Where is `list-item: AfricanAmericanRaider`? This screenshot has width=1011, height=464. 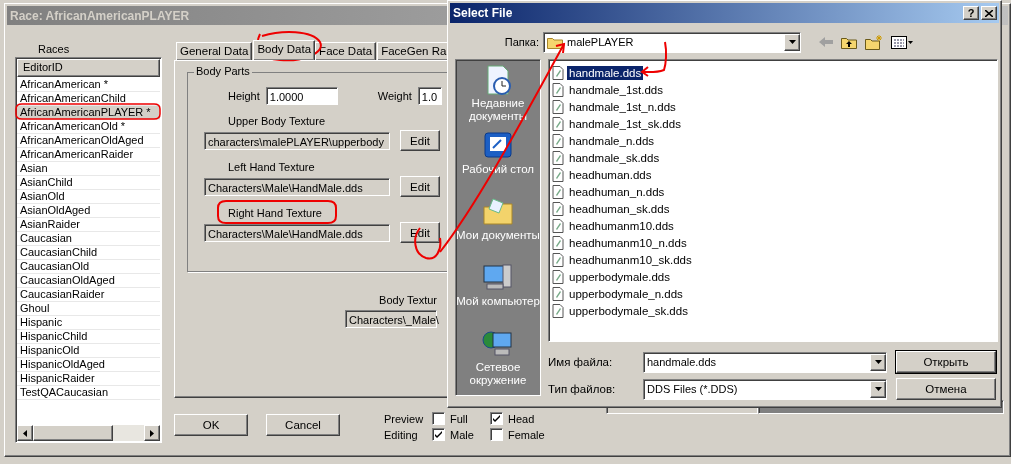 list-item: AfricanAmericanRaider is located at coordinates (88, 155).